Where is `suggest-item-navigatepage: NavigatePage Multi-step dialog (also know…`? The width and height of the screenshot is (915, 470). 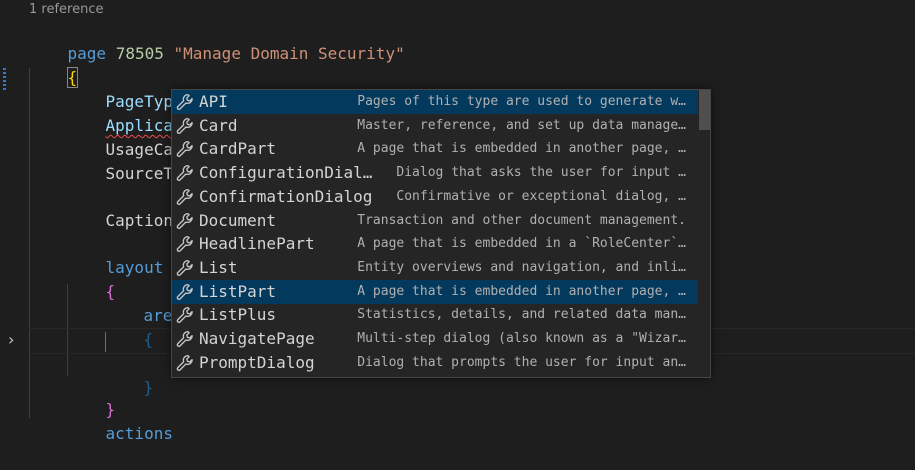 suggest-item-navigatepage: NavigatePage Multi-step dialog (also know… is located at coordinates (435, 339).